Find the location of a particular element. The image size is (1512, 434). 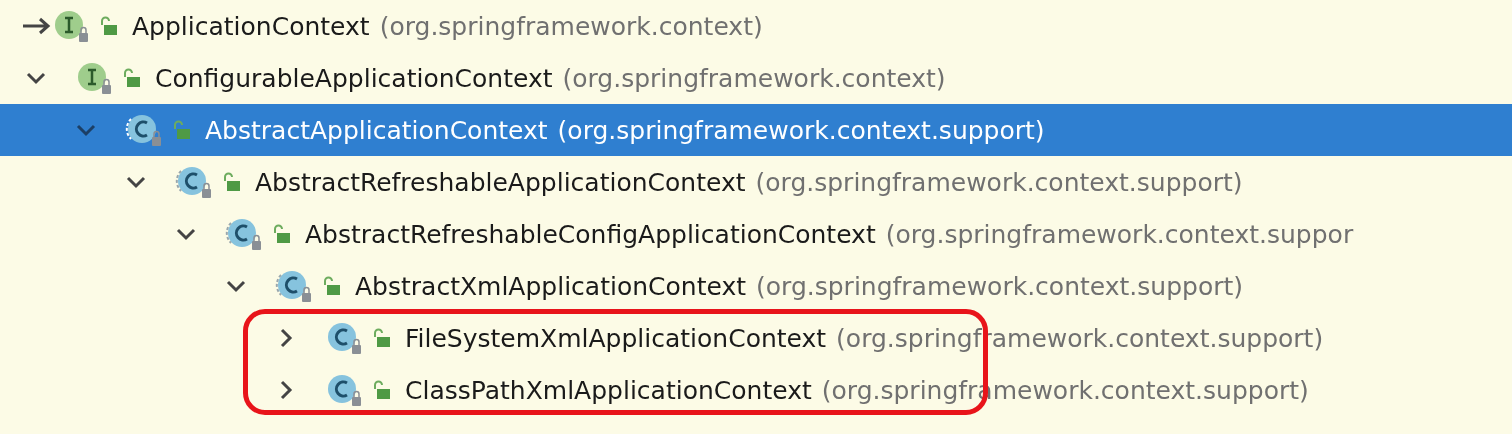

tree-row: ApplicationContext (org.springframework.context) is located at coordinates (756, 26).